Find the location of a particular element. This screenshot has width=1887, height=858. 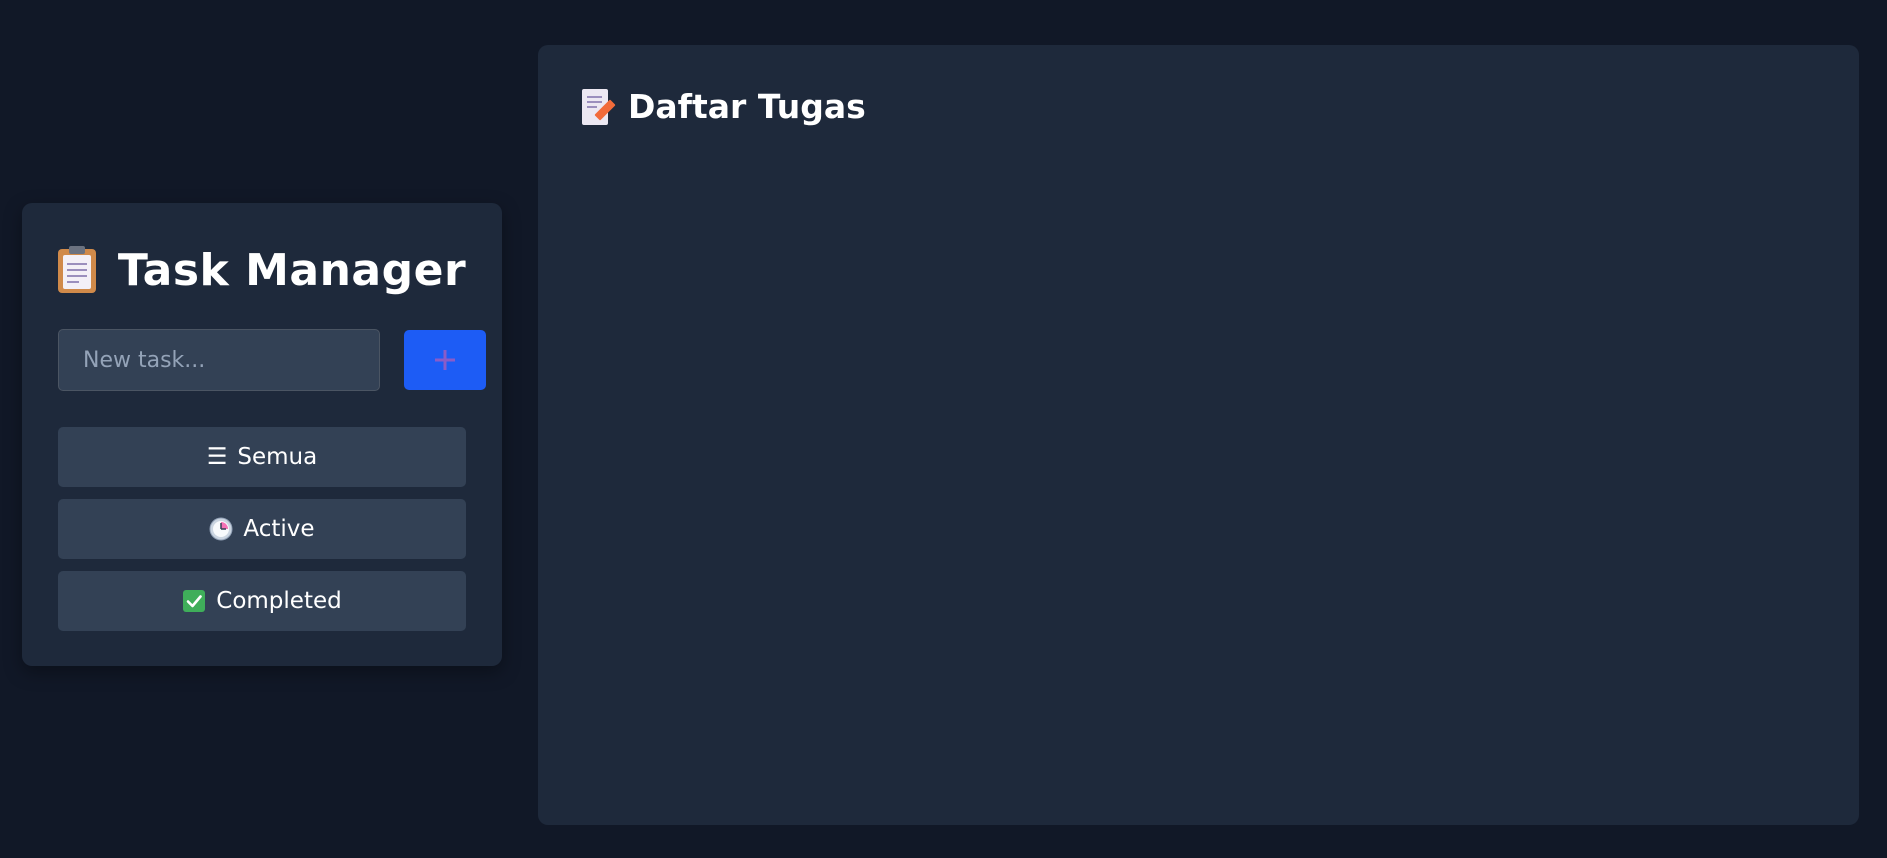

task-list-header: Daftar Tugas is located at coordinates (724, 106).